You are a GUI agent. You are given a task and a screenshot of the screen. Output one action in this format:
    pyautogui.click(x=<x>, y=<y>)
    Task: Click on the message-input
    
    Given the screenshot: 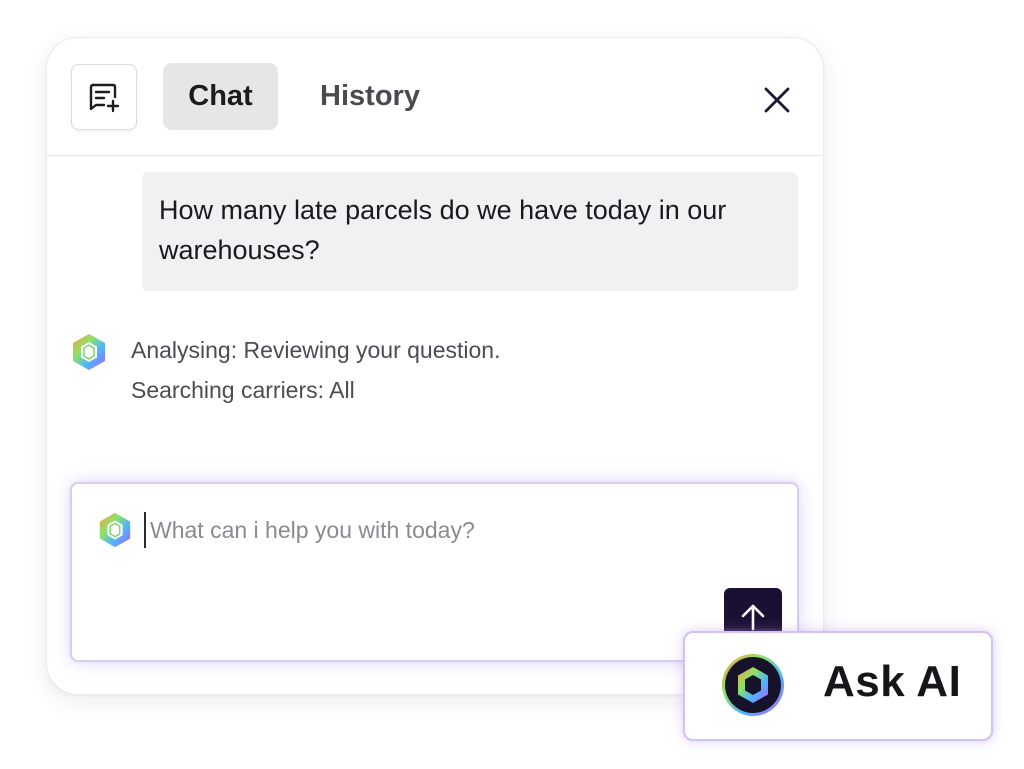 What is the action you would take?
    pyautogui.click(x=427, y=530)
    